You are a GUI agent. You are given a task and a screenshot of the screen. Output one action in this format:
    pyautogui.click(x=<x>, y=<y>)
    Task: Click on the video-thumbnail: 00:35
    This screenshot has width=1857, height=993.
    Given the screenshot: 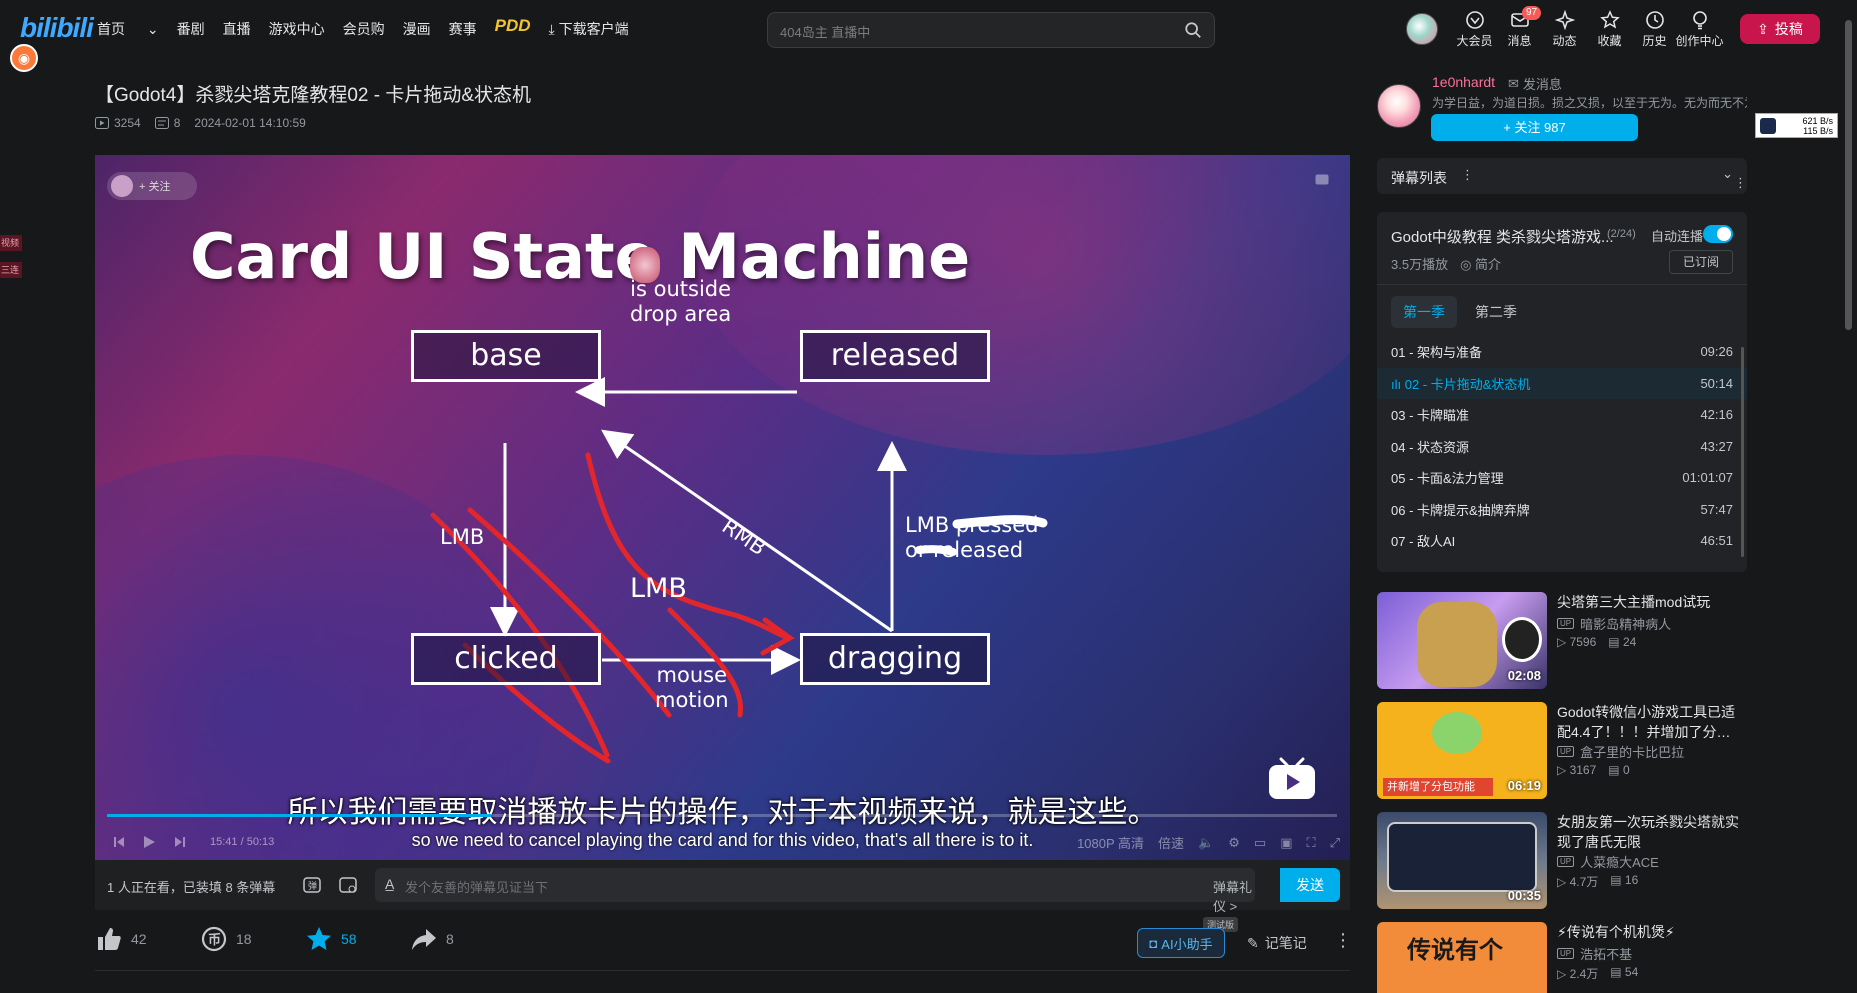 What is the action you would take?
    pyautogui.click(x=1462, y=860)
    